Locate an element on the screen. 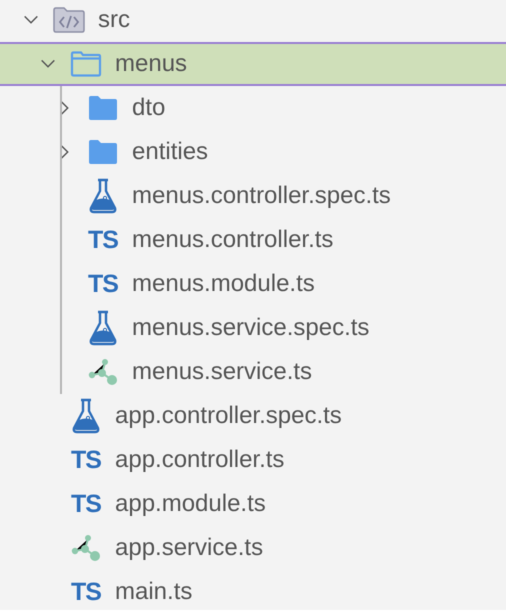  file-name: main.ts is located at coordinates (153, 592).